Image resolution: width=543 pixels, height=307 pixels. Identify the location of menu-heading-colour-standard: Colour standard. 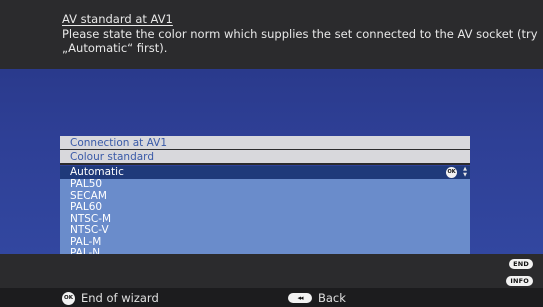
(265, 157).